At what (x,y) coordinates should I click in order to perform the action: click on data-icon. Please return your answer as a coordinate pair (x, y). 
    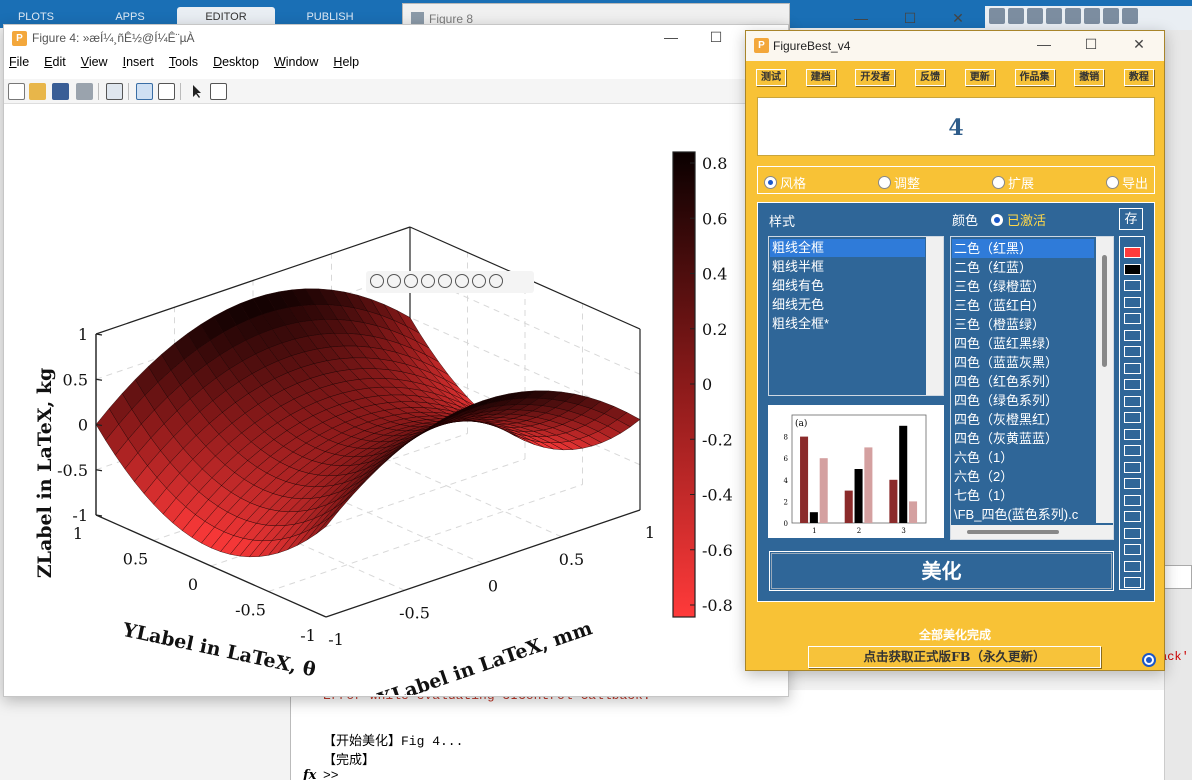
    Looking at the image, I should click on (411, 281).